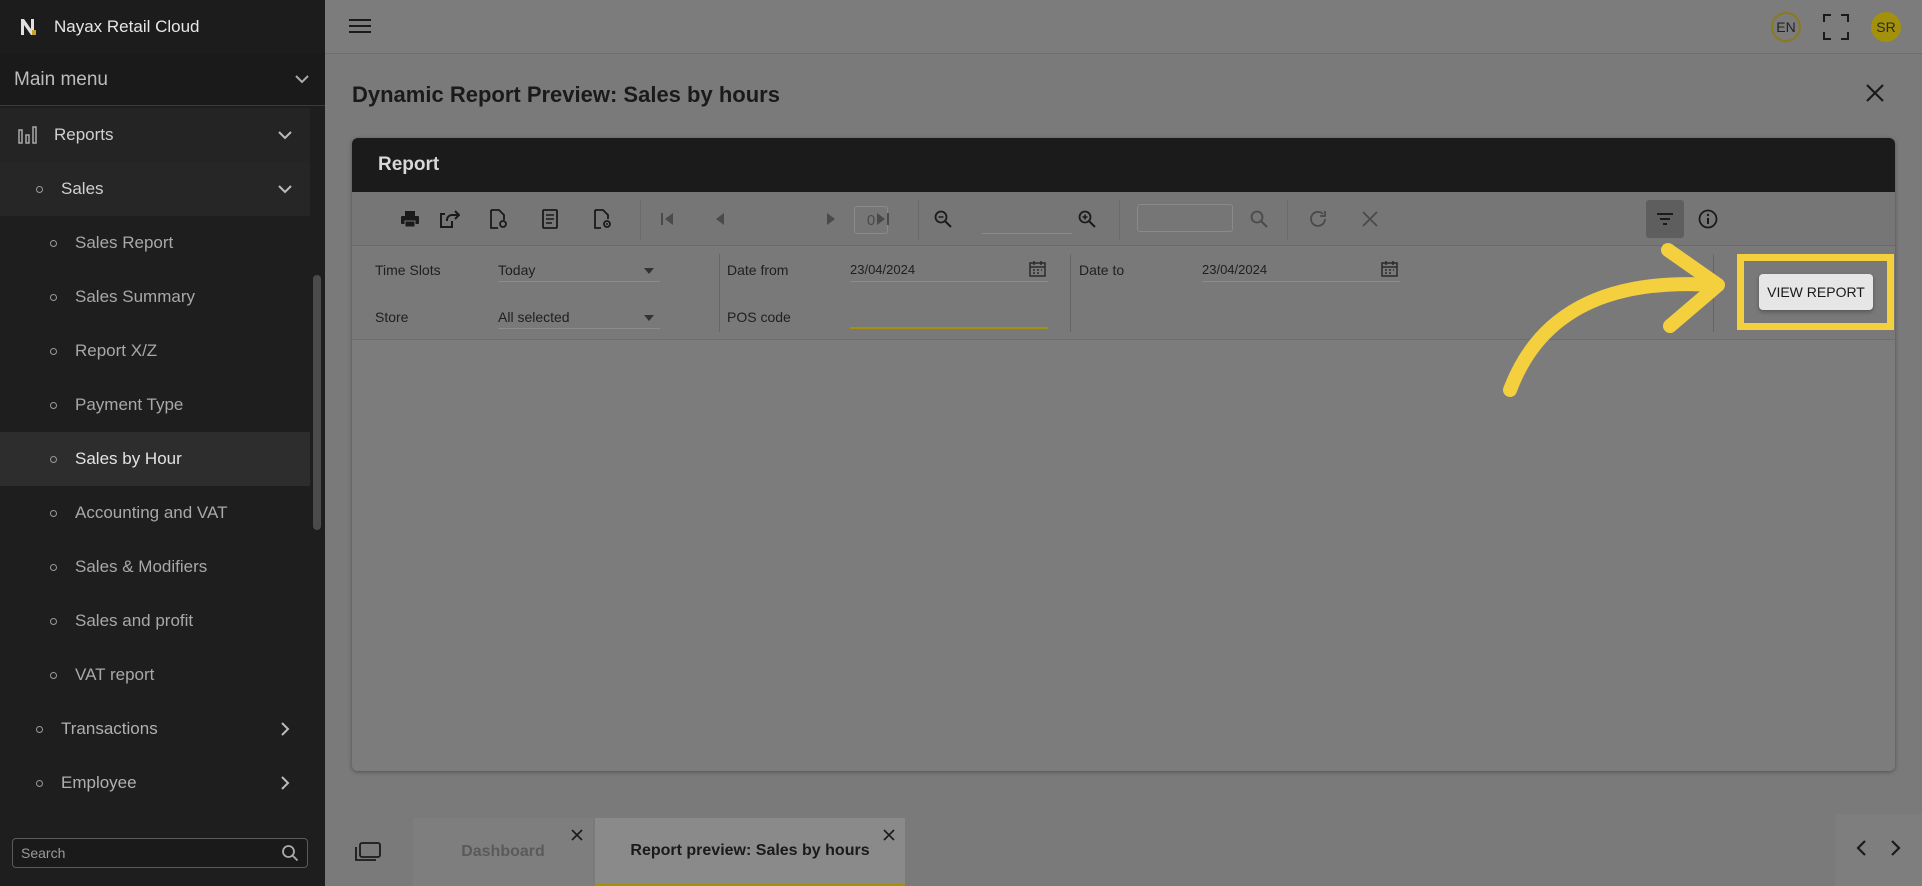  Describe the element at coordinates (129, 404) in the screenshot. I see `sidebar-item-label: Payment Type` at that location.